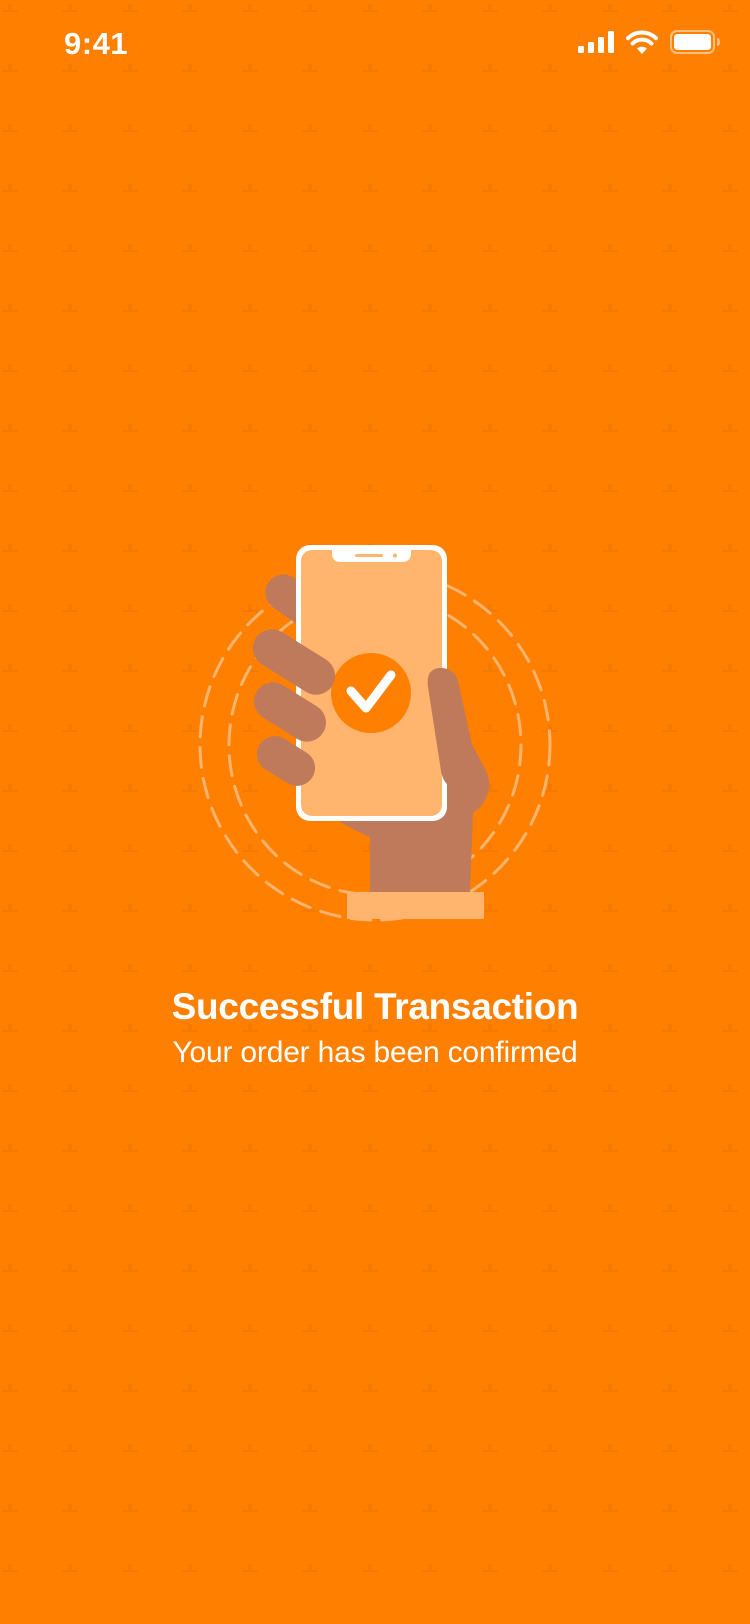 The width and height of the screenshot is (750, 1624). Describe the element at coordinates (375, 1052) in the screenshot. I see `success-subtitle: Your order has been confirmed` at that location.